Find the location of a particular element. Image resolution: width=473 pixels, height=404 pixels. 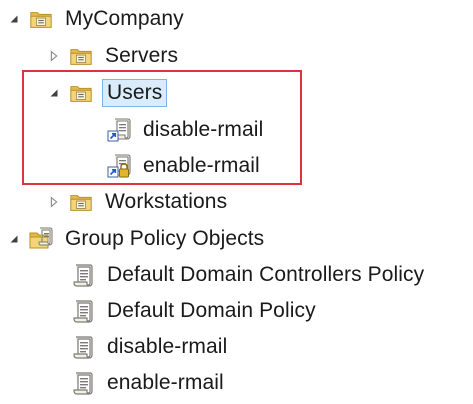

tree-node-label: Users is located at coordinates (135, 93).